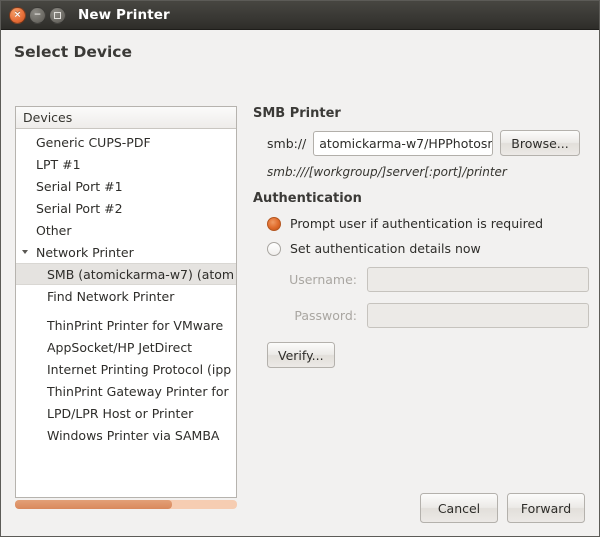 Image resolution: width=600 pixels, height=537 pixels. I want to click on list-item-label: ThinPrint Printer for VMware, so click(135, 325).